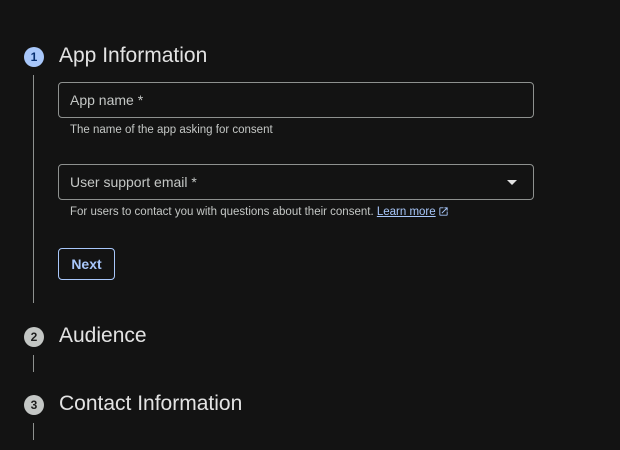 This screenshot has height=450, width=620. I want to click on step-1-title: App Information, so click(133, 56).